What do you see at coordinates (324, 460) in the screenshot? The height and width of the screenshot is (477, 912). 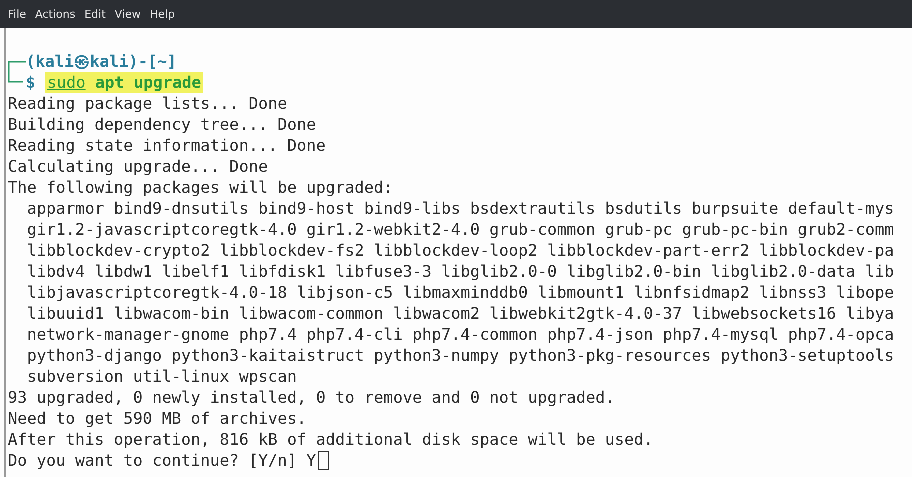 I see `cursor-icon` at bounding box center [324, 460].